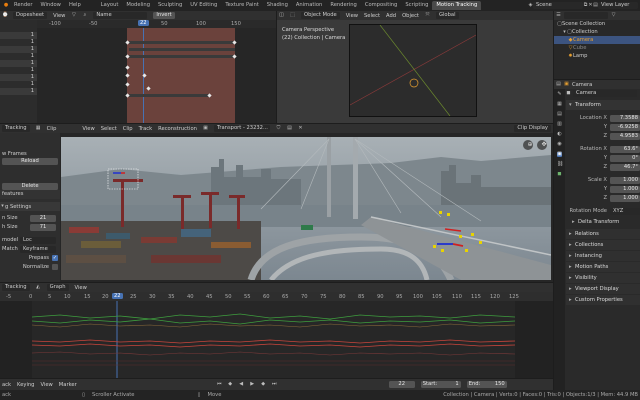 The height and width of the screenshot is (400, 640). I want to click on clip-reconstruction-menu: Reconstruction, so click(177, 129).